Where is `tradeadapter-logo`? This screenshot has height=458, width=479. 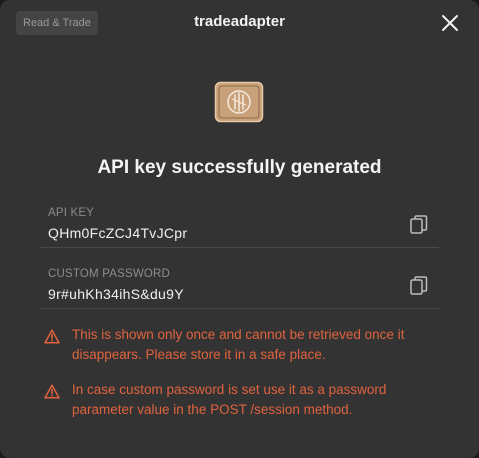
tradeadapter-logo is located at coordinates (239, 102).